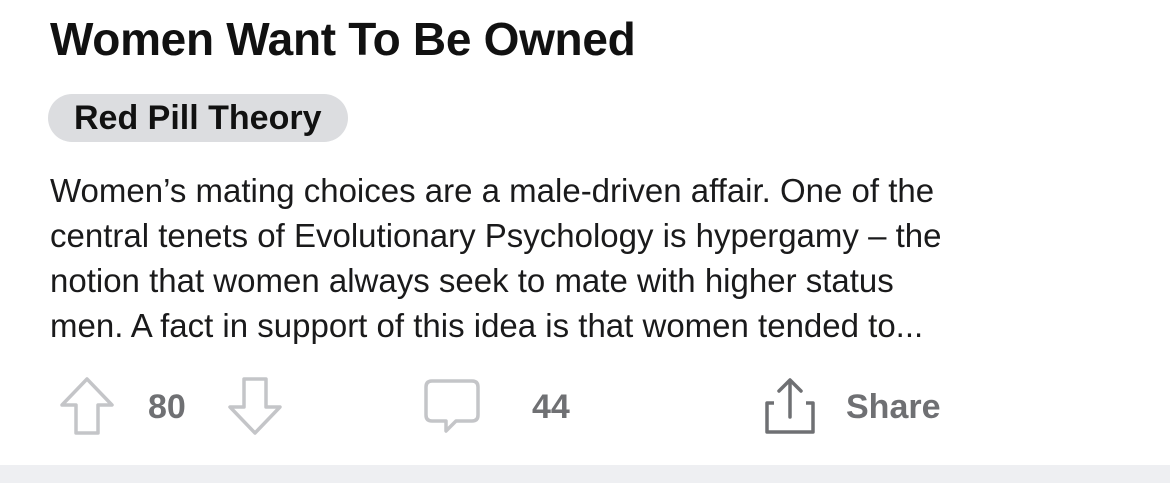 This screenshot has height=483, width=1170. Describe the element at coordinates (198, 118) in the screenshot. I see `post-flair: Red Pill Theory` at that location.